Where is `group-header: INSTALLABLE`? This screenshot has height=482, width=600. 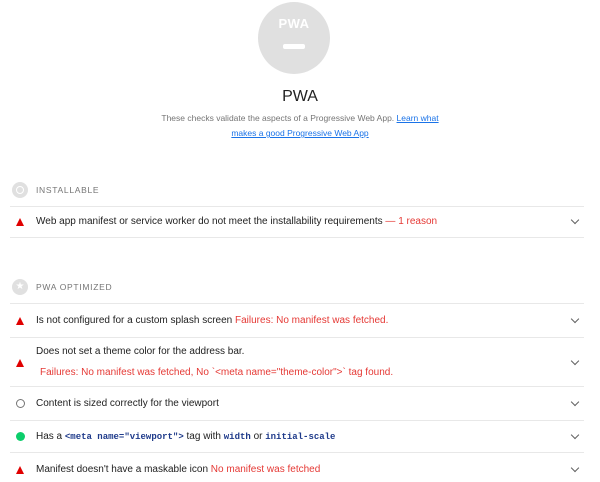 group-header: INSTALLABLE is located at coordinates (300, 190).